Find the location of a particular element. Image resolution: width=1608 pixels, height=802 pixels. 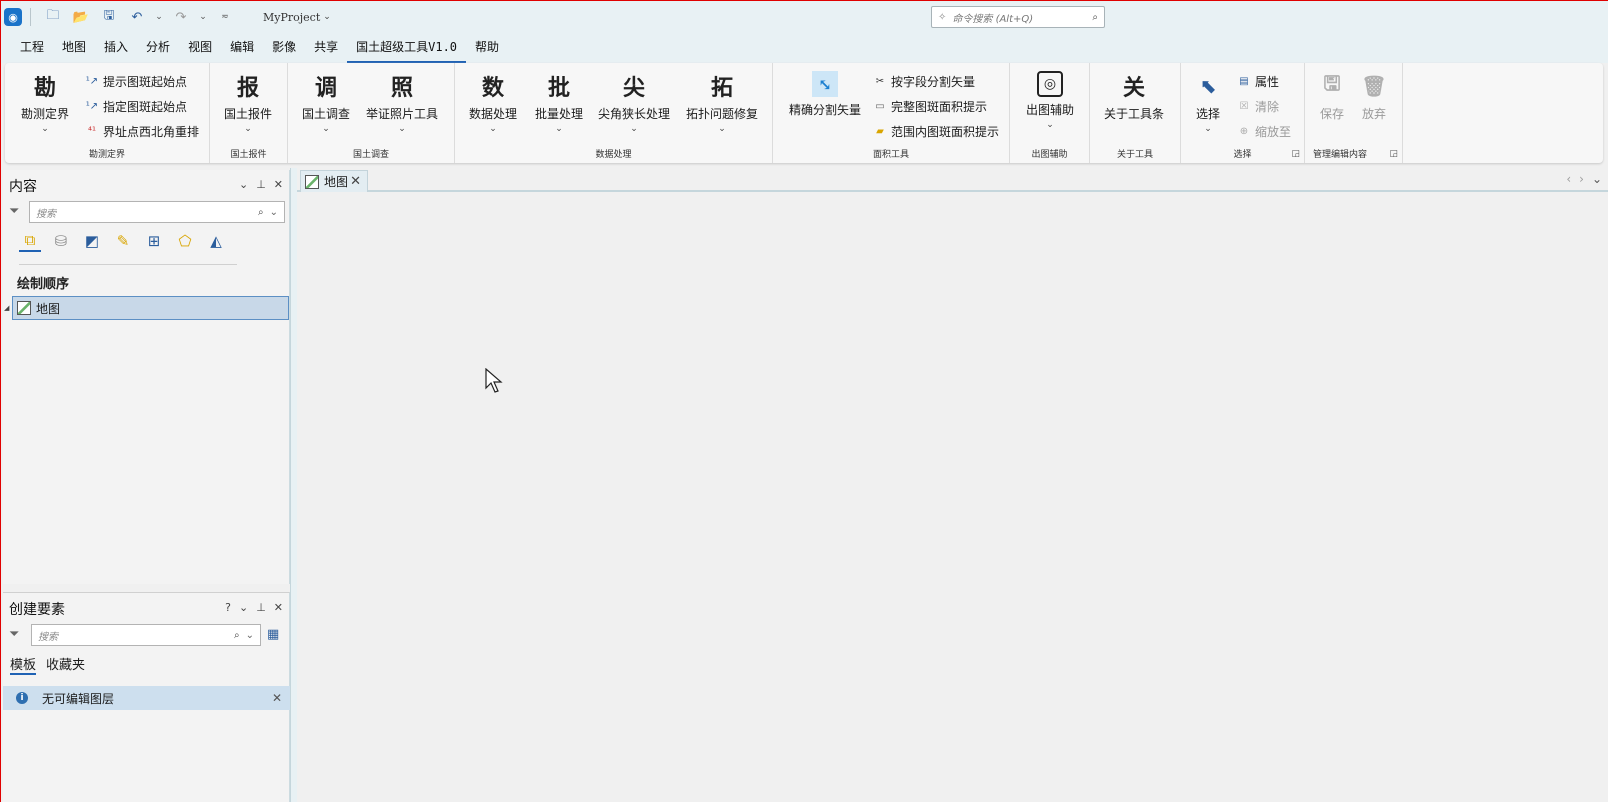

full-area-hint-button: ▭ 完整图斑面积提示 is located at coordinates (930, 106).